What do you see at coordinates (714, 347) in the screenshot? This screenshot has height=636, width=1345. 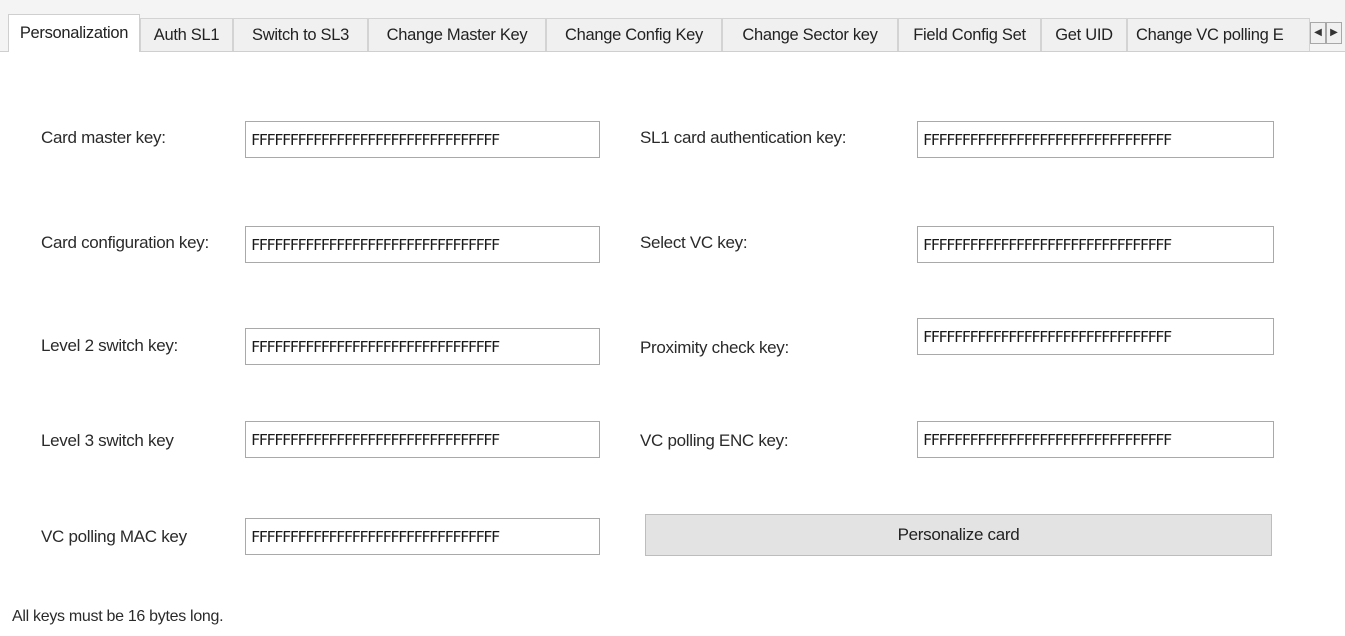 I see `proximity-check-key-label: Proximity check key:` at bounding box center [714, 347].